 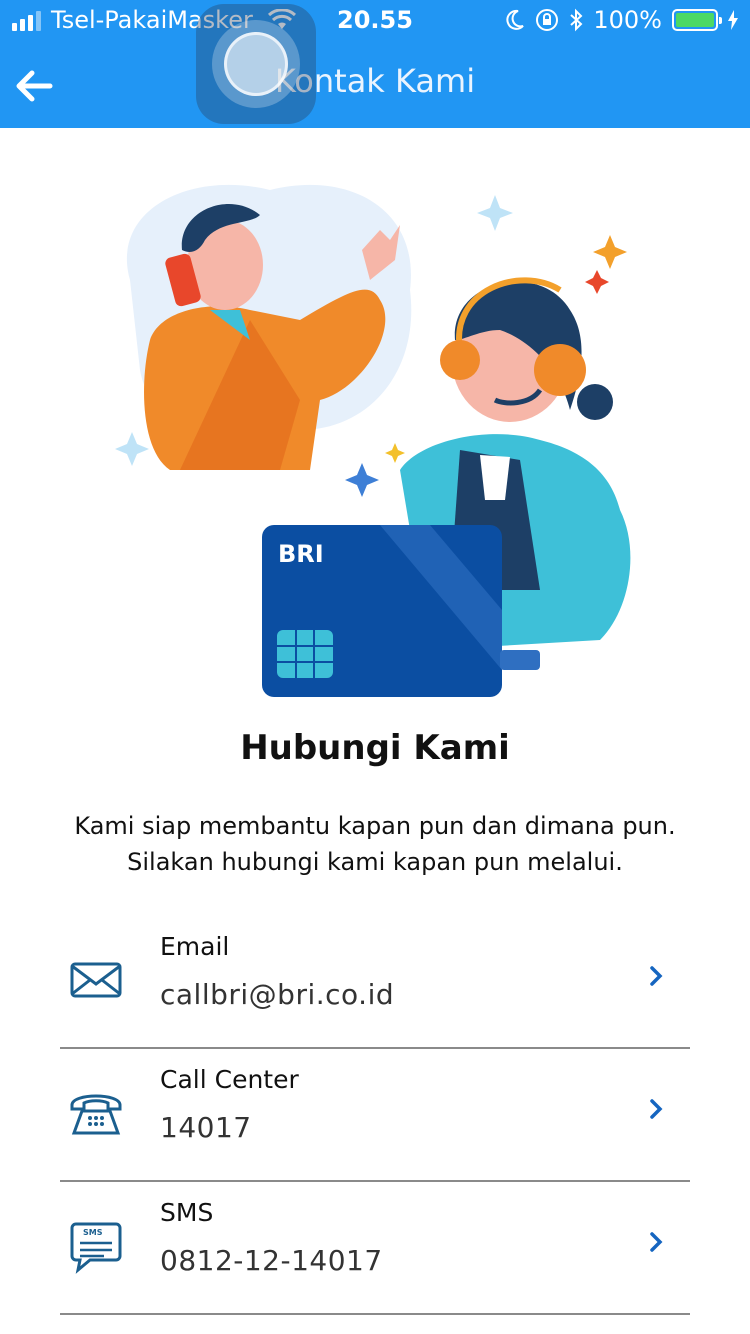 I want to click on status-right: 100%, so click(x=621, y=20).